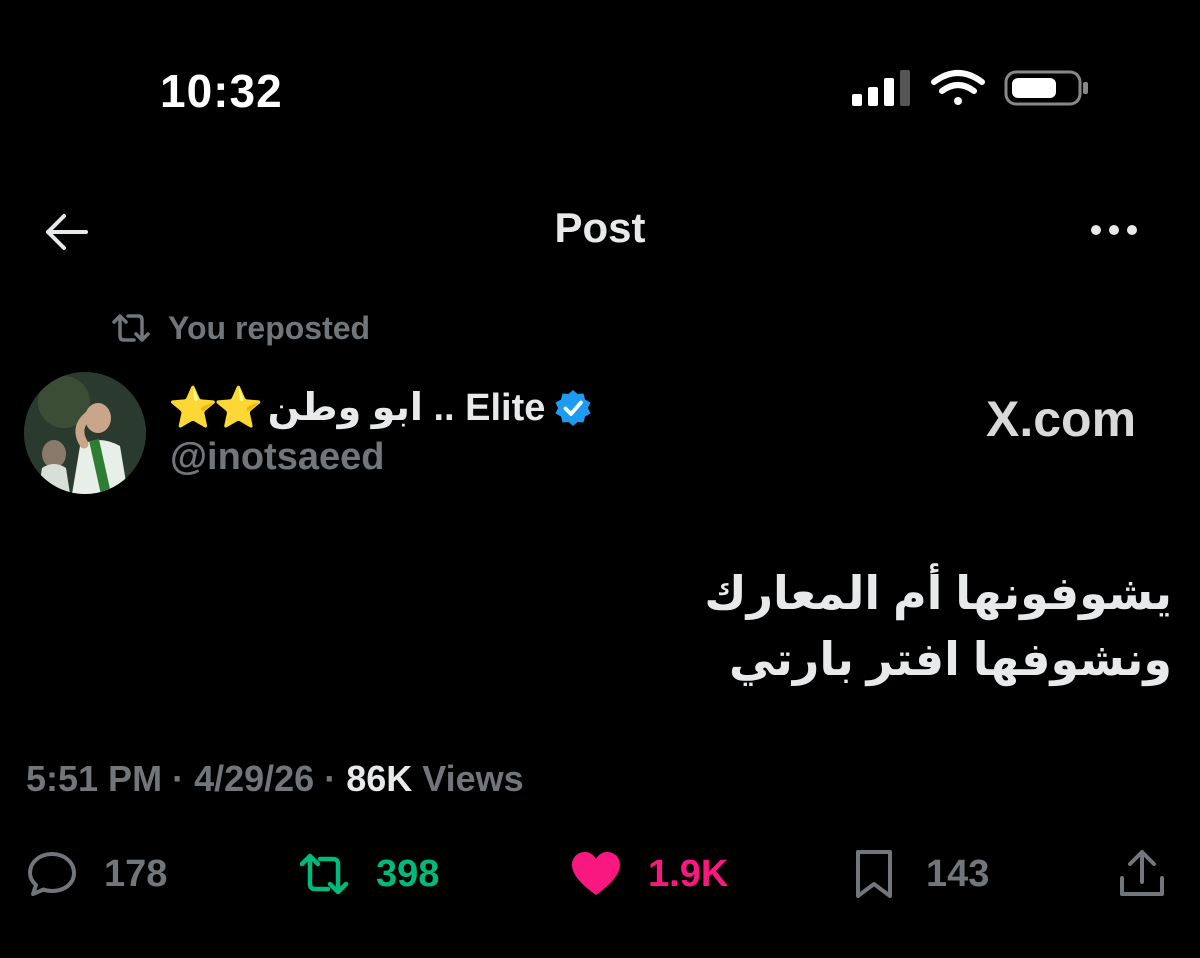  I want to click on author-name: ابو وطن .. Elite, so click(406, 408).